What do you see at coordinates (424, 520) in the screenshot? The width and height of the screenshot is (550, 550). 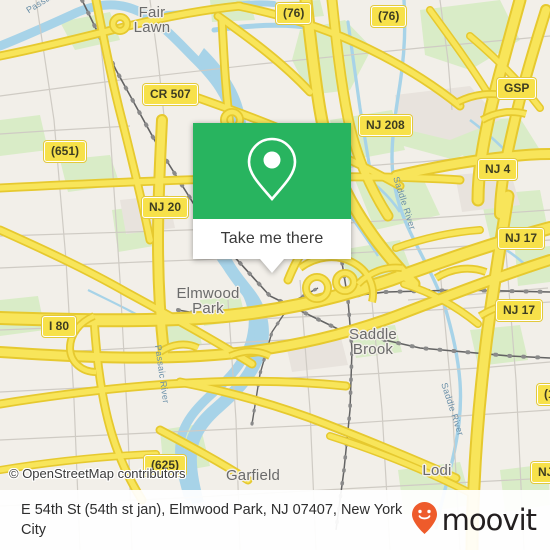 I see `moovit-smiley-pin-icon` at bounding box center [424, 520].